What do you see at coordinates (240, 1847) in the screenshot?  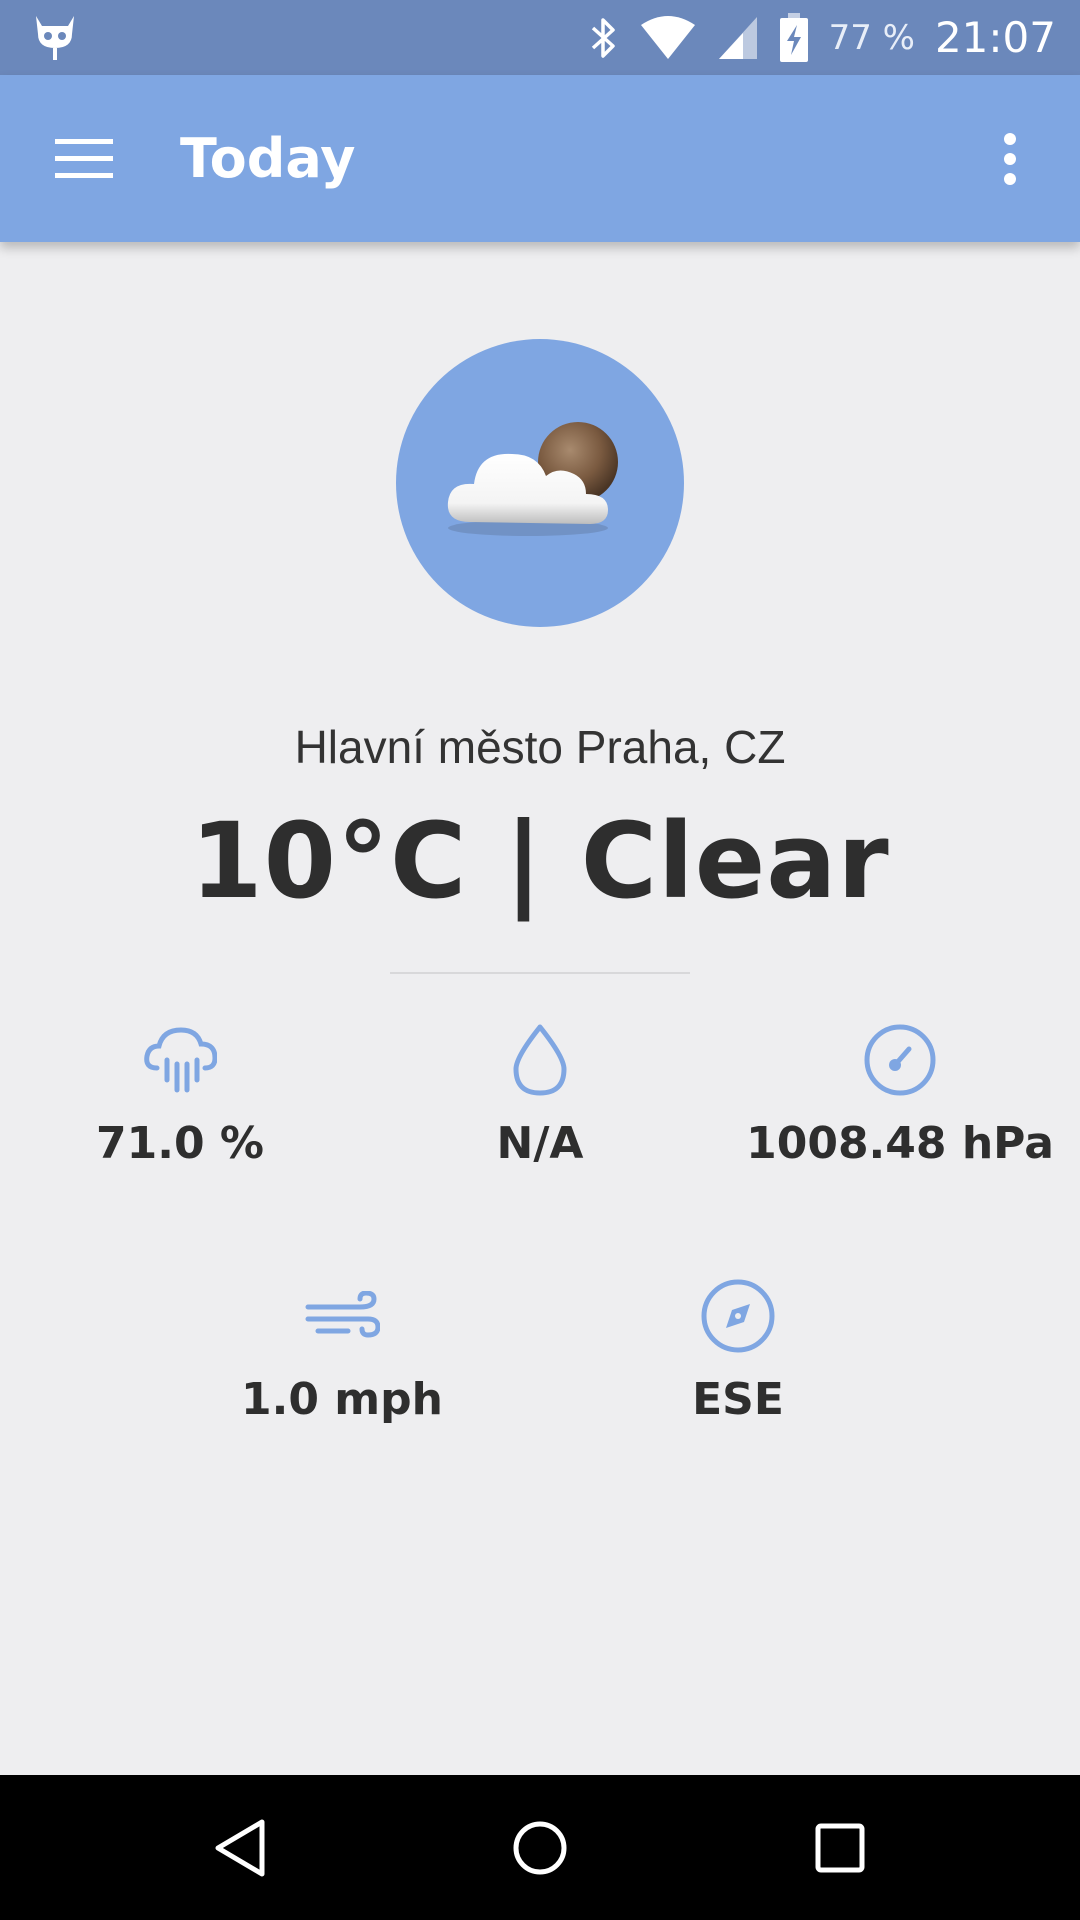 I see `back-icon` at bounding box center [240, 1847].